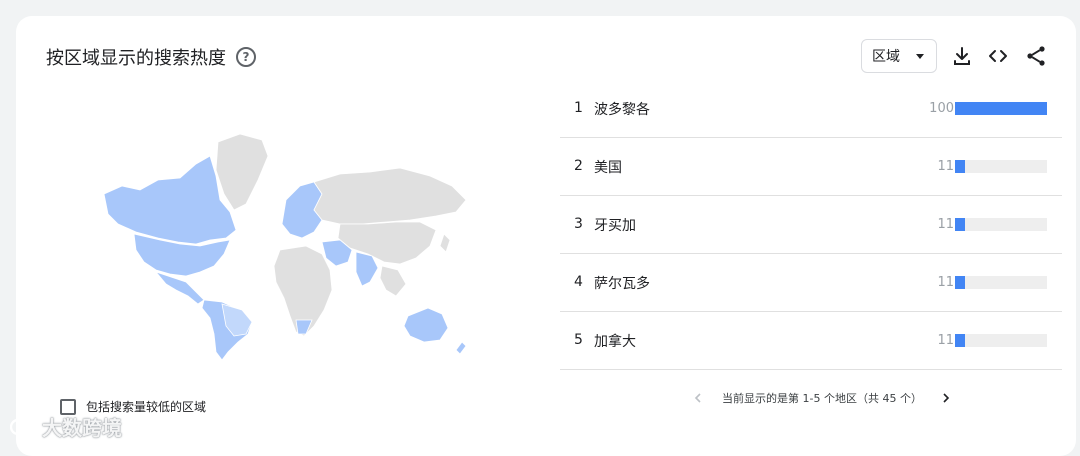 This screenshot has height=456, width=1080. What do you see at coordinates (578, 340) in the screenshot?
I see `region-rank: 5` at bounding box center [578, 340].